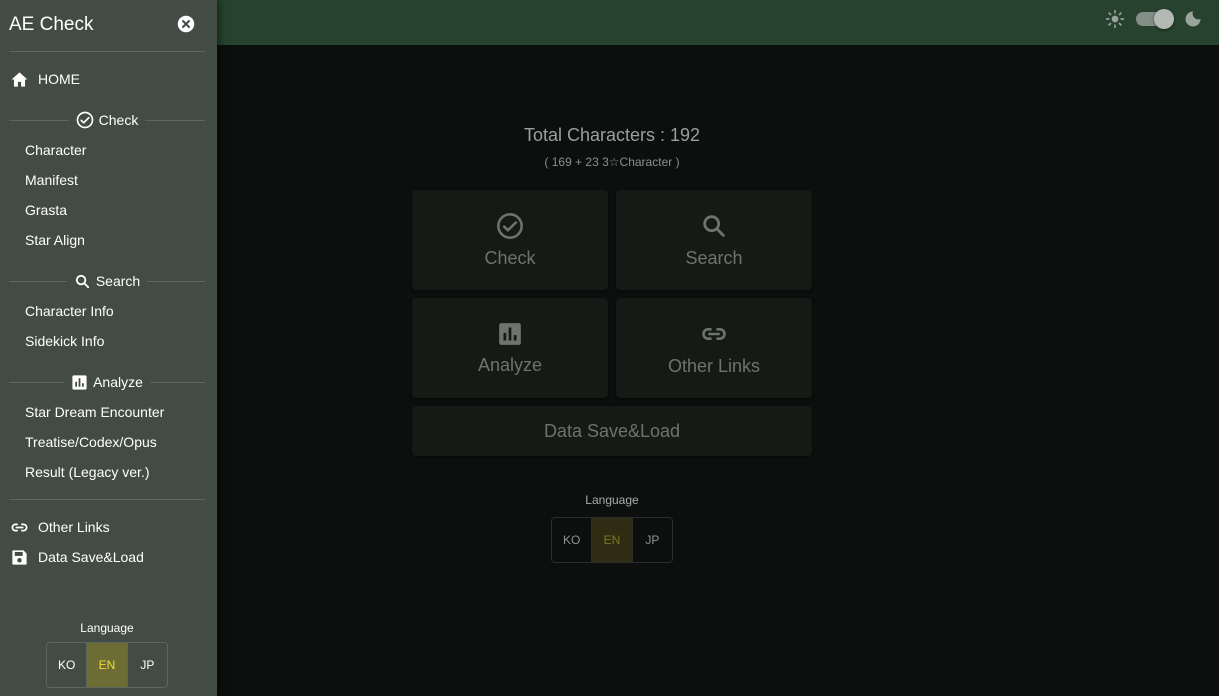  What do you see at coordinates (714, 365) in the screenshot?
I see `other-links-card-label: Other Links` at bounding box center [714, 365].